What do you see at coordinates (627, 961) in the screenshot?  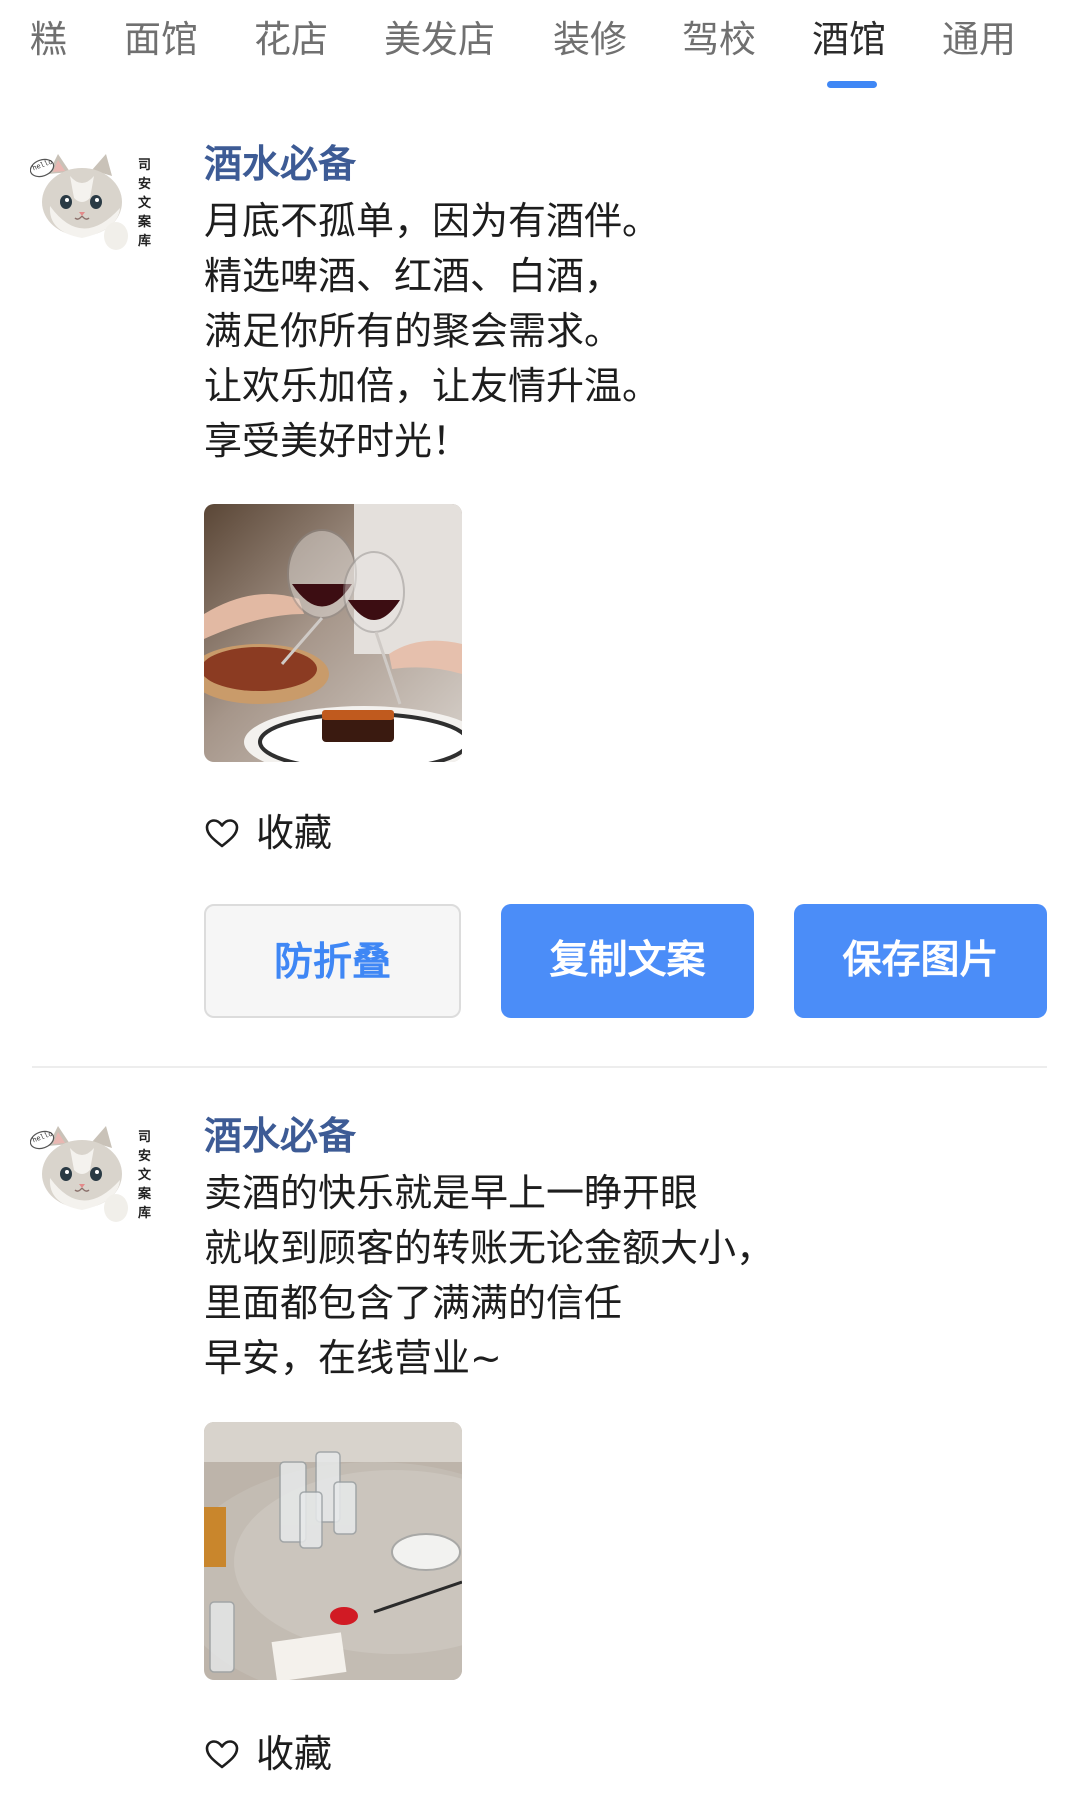 I see `copy-text-button: 复制文案` at bounding box center [627, 961].